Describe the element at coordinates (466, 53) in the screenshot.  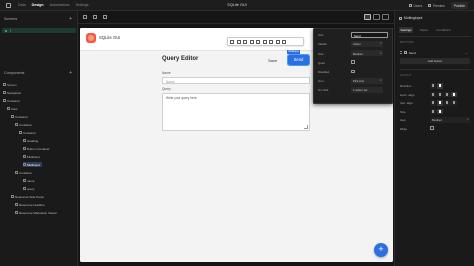
I see `more-options-icon: ⋯` at that location.